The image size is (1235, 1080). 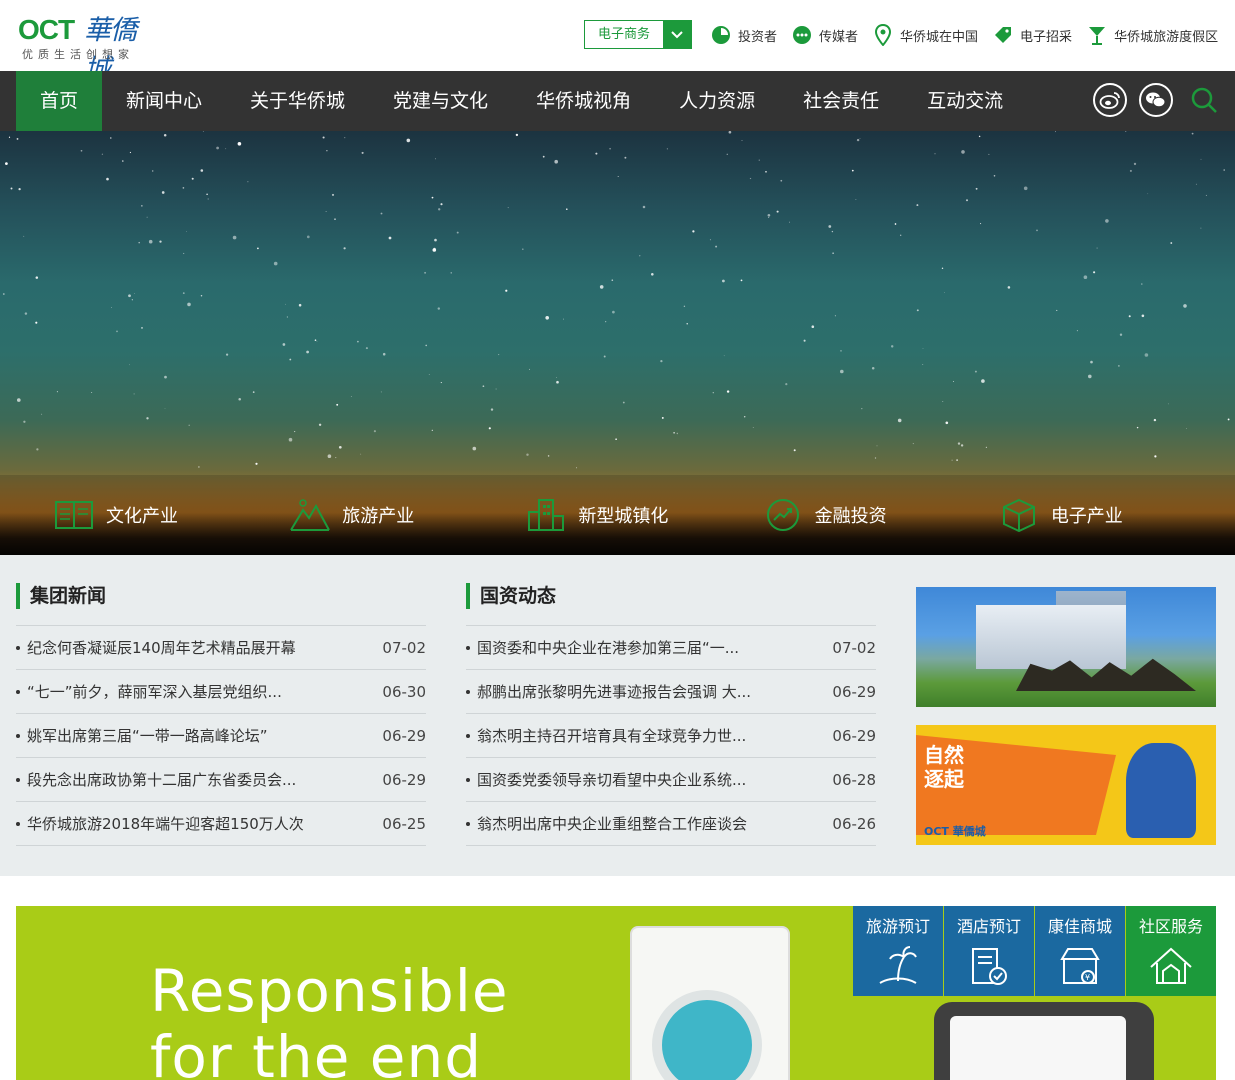 I want to click on industry-urbanization: 新型城镇化, so click(x=644, y=515).